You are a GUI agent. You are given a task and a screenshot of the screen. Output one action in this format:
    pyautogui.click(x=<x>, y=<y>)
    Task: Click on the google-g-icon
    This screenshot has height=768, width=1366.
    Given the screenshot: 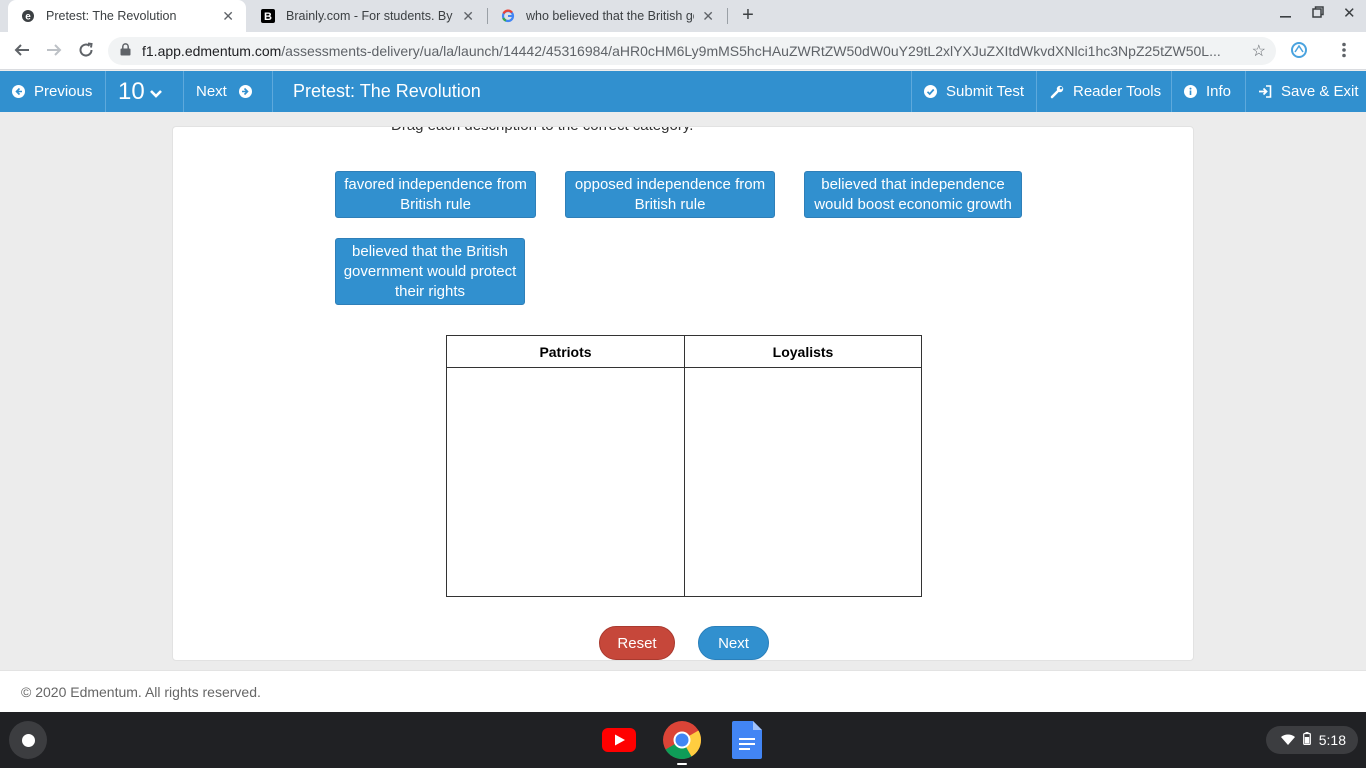 What is the action you would take?
    pyautogui.click(x=508, y=16)
    